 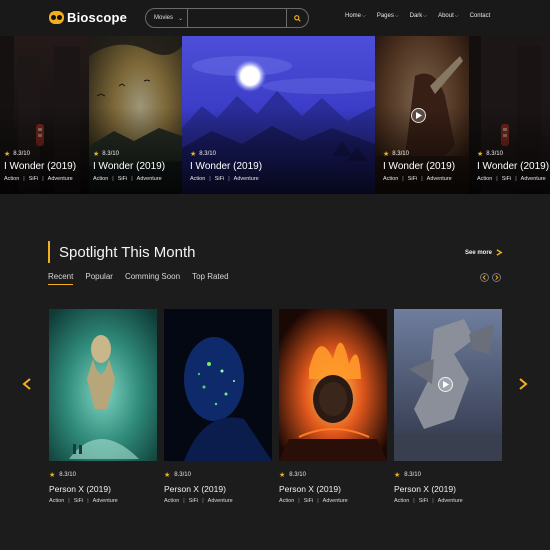 I want to click on see-more-link: See more, so click(x=484, y=252).